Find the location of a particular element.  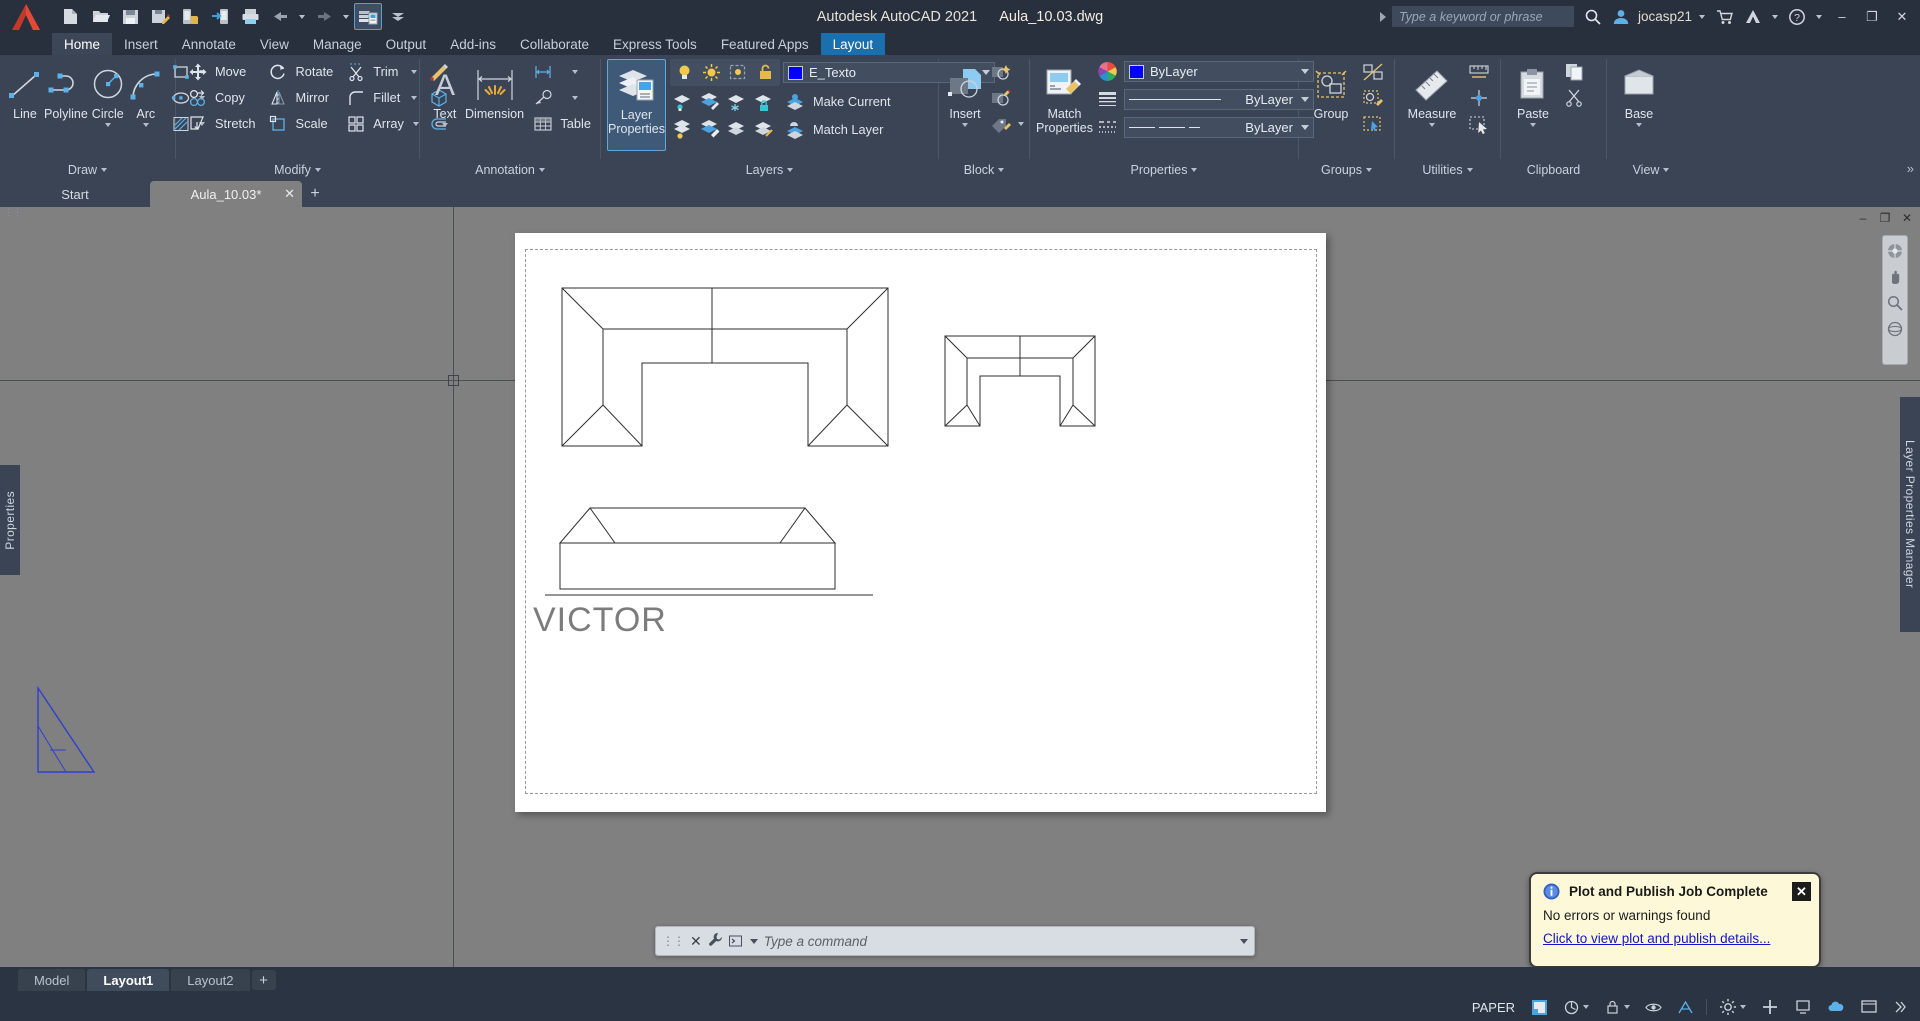

layer-off-icon is located at coordinates (682, 129).